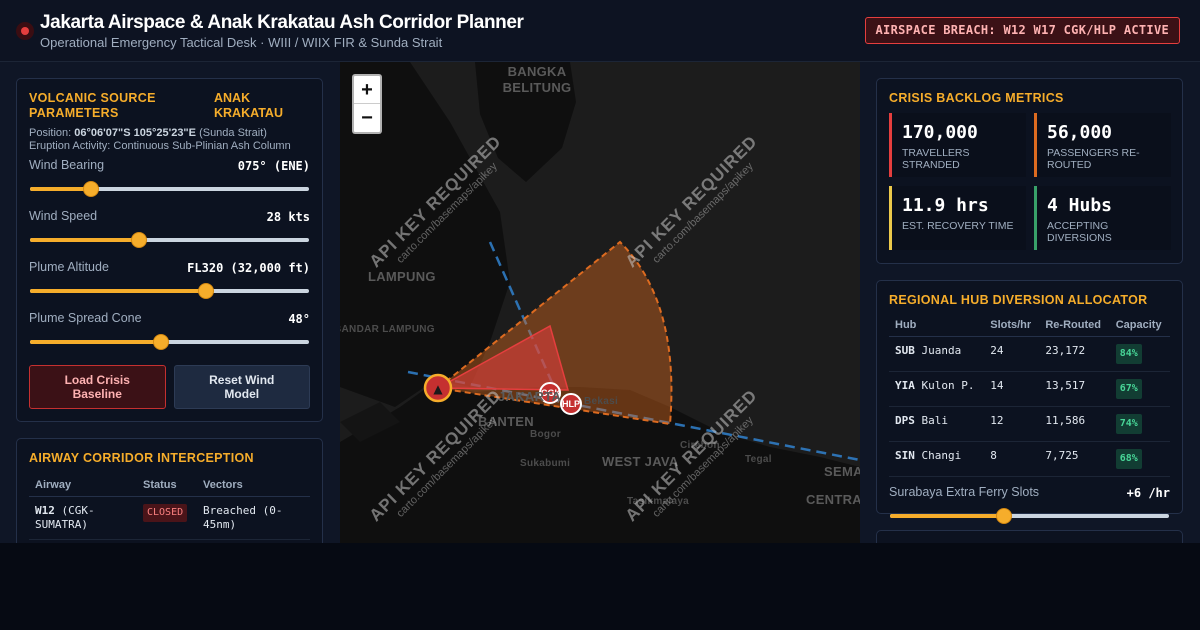  Describe the element at coordinates (1128, 354) in the screenshot. I see `capacity-badge: 84%` at that location.